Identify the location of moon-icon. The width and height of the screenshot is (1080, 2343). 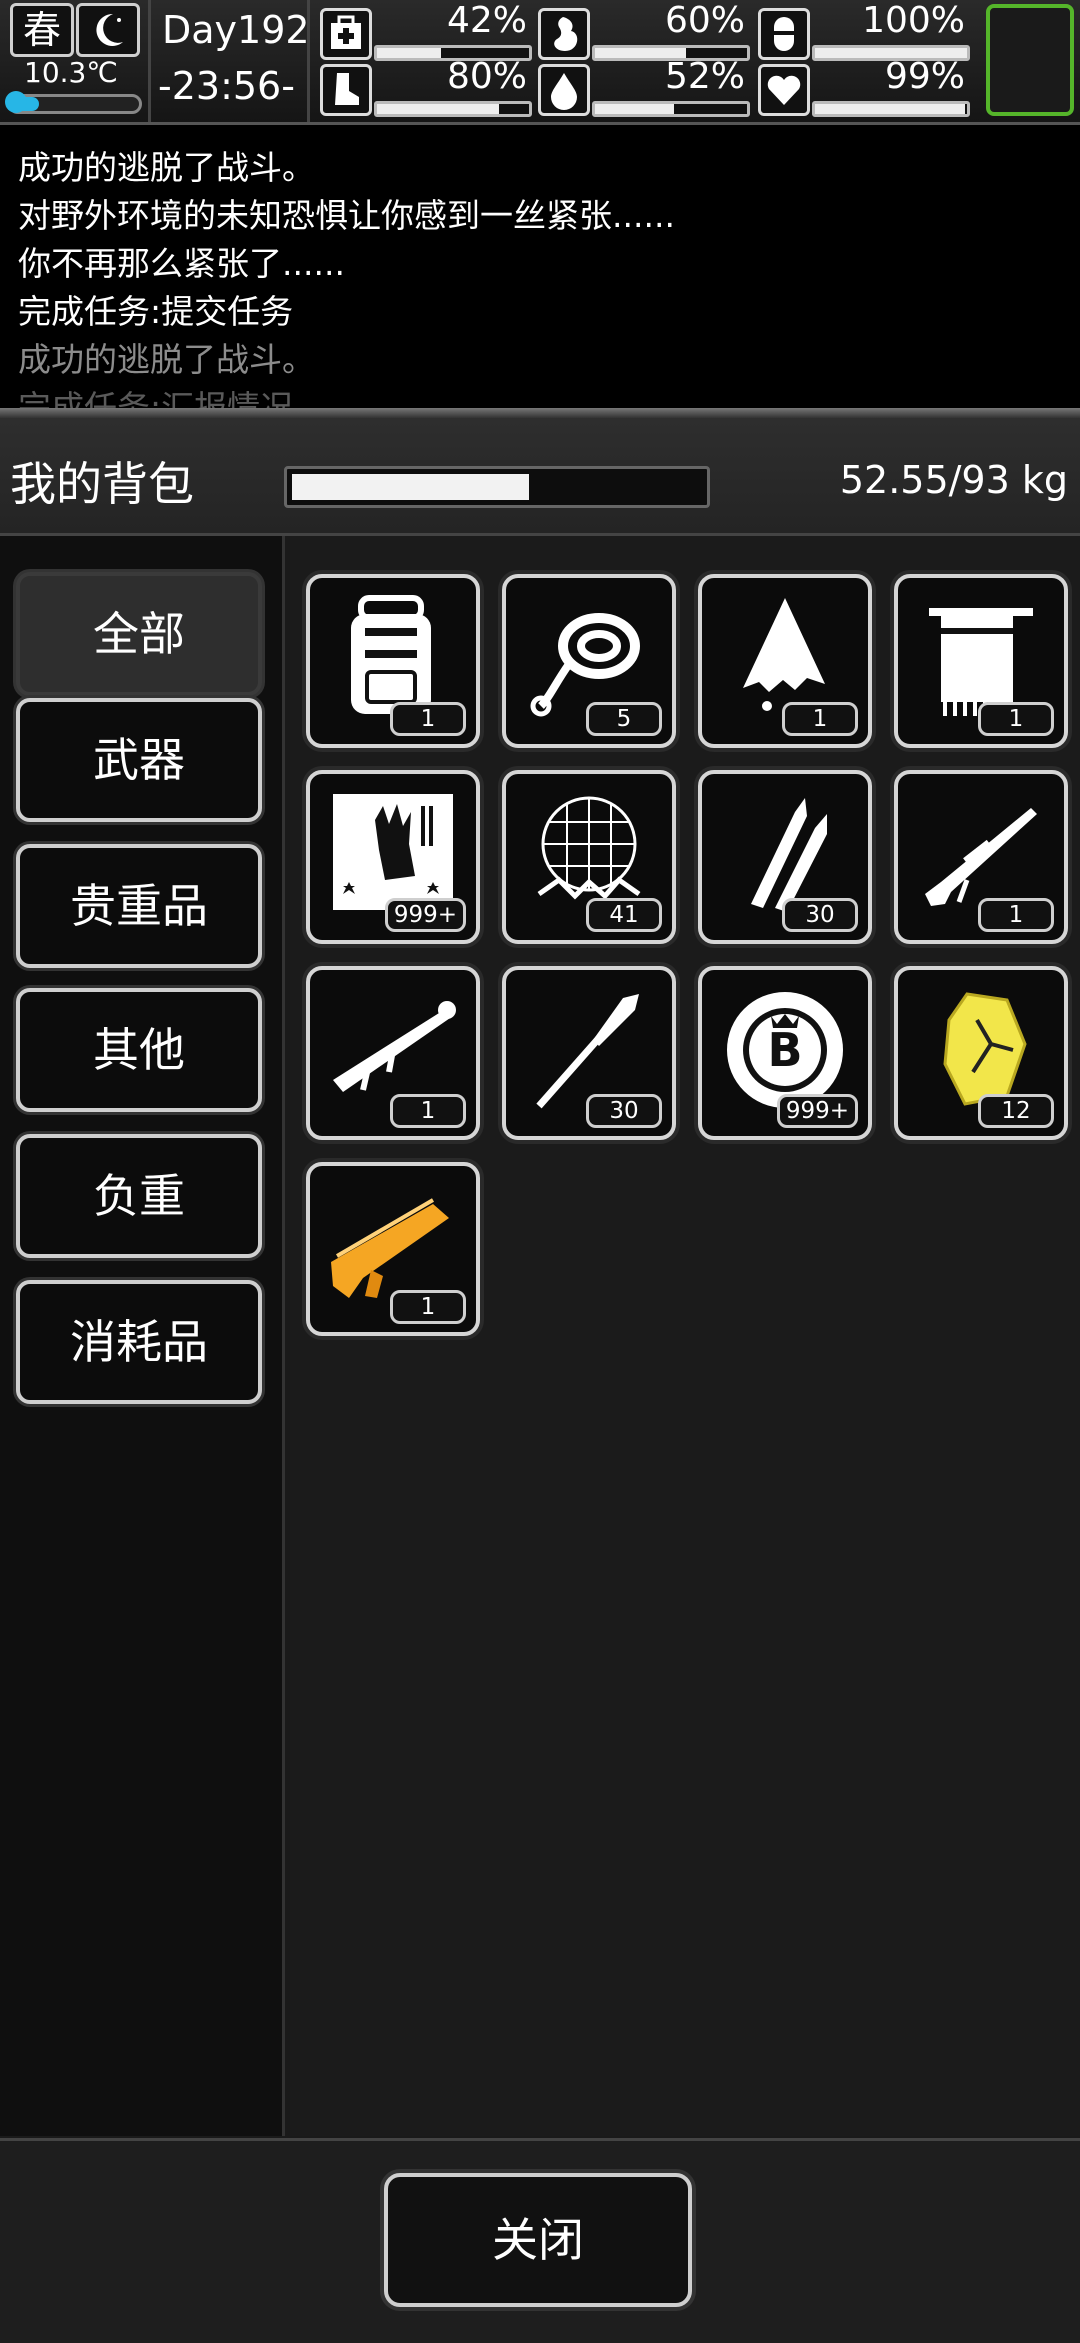
(108, 30).